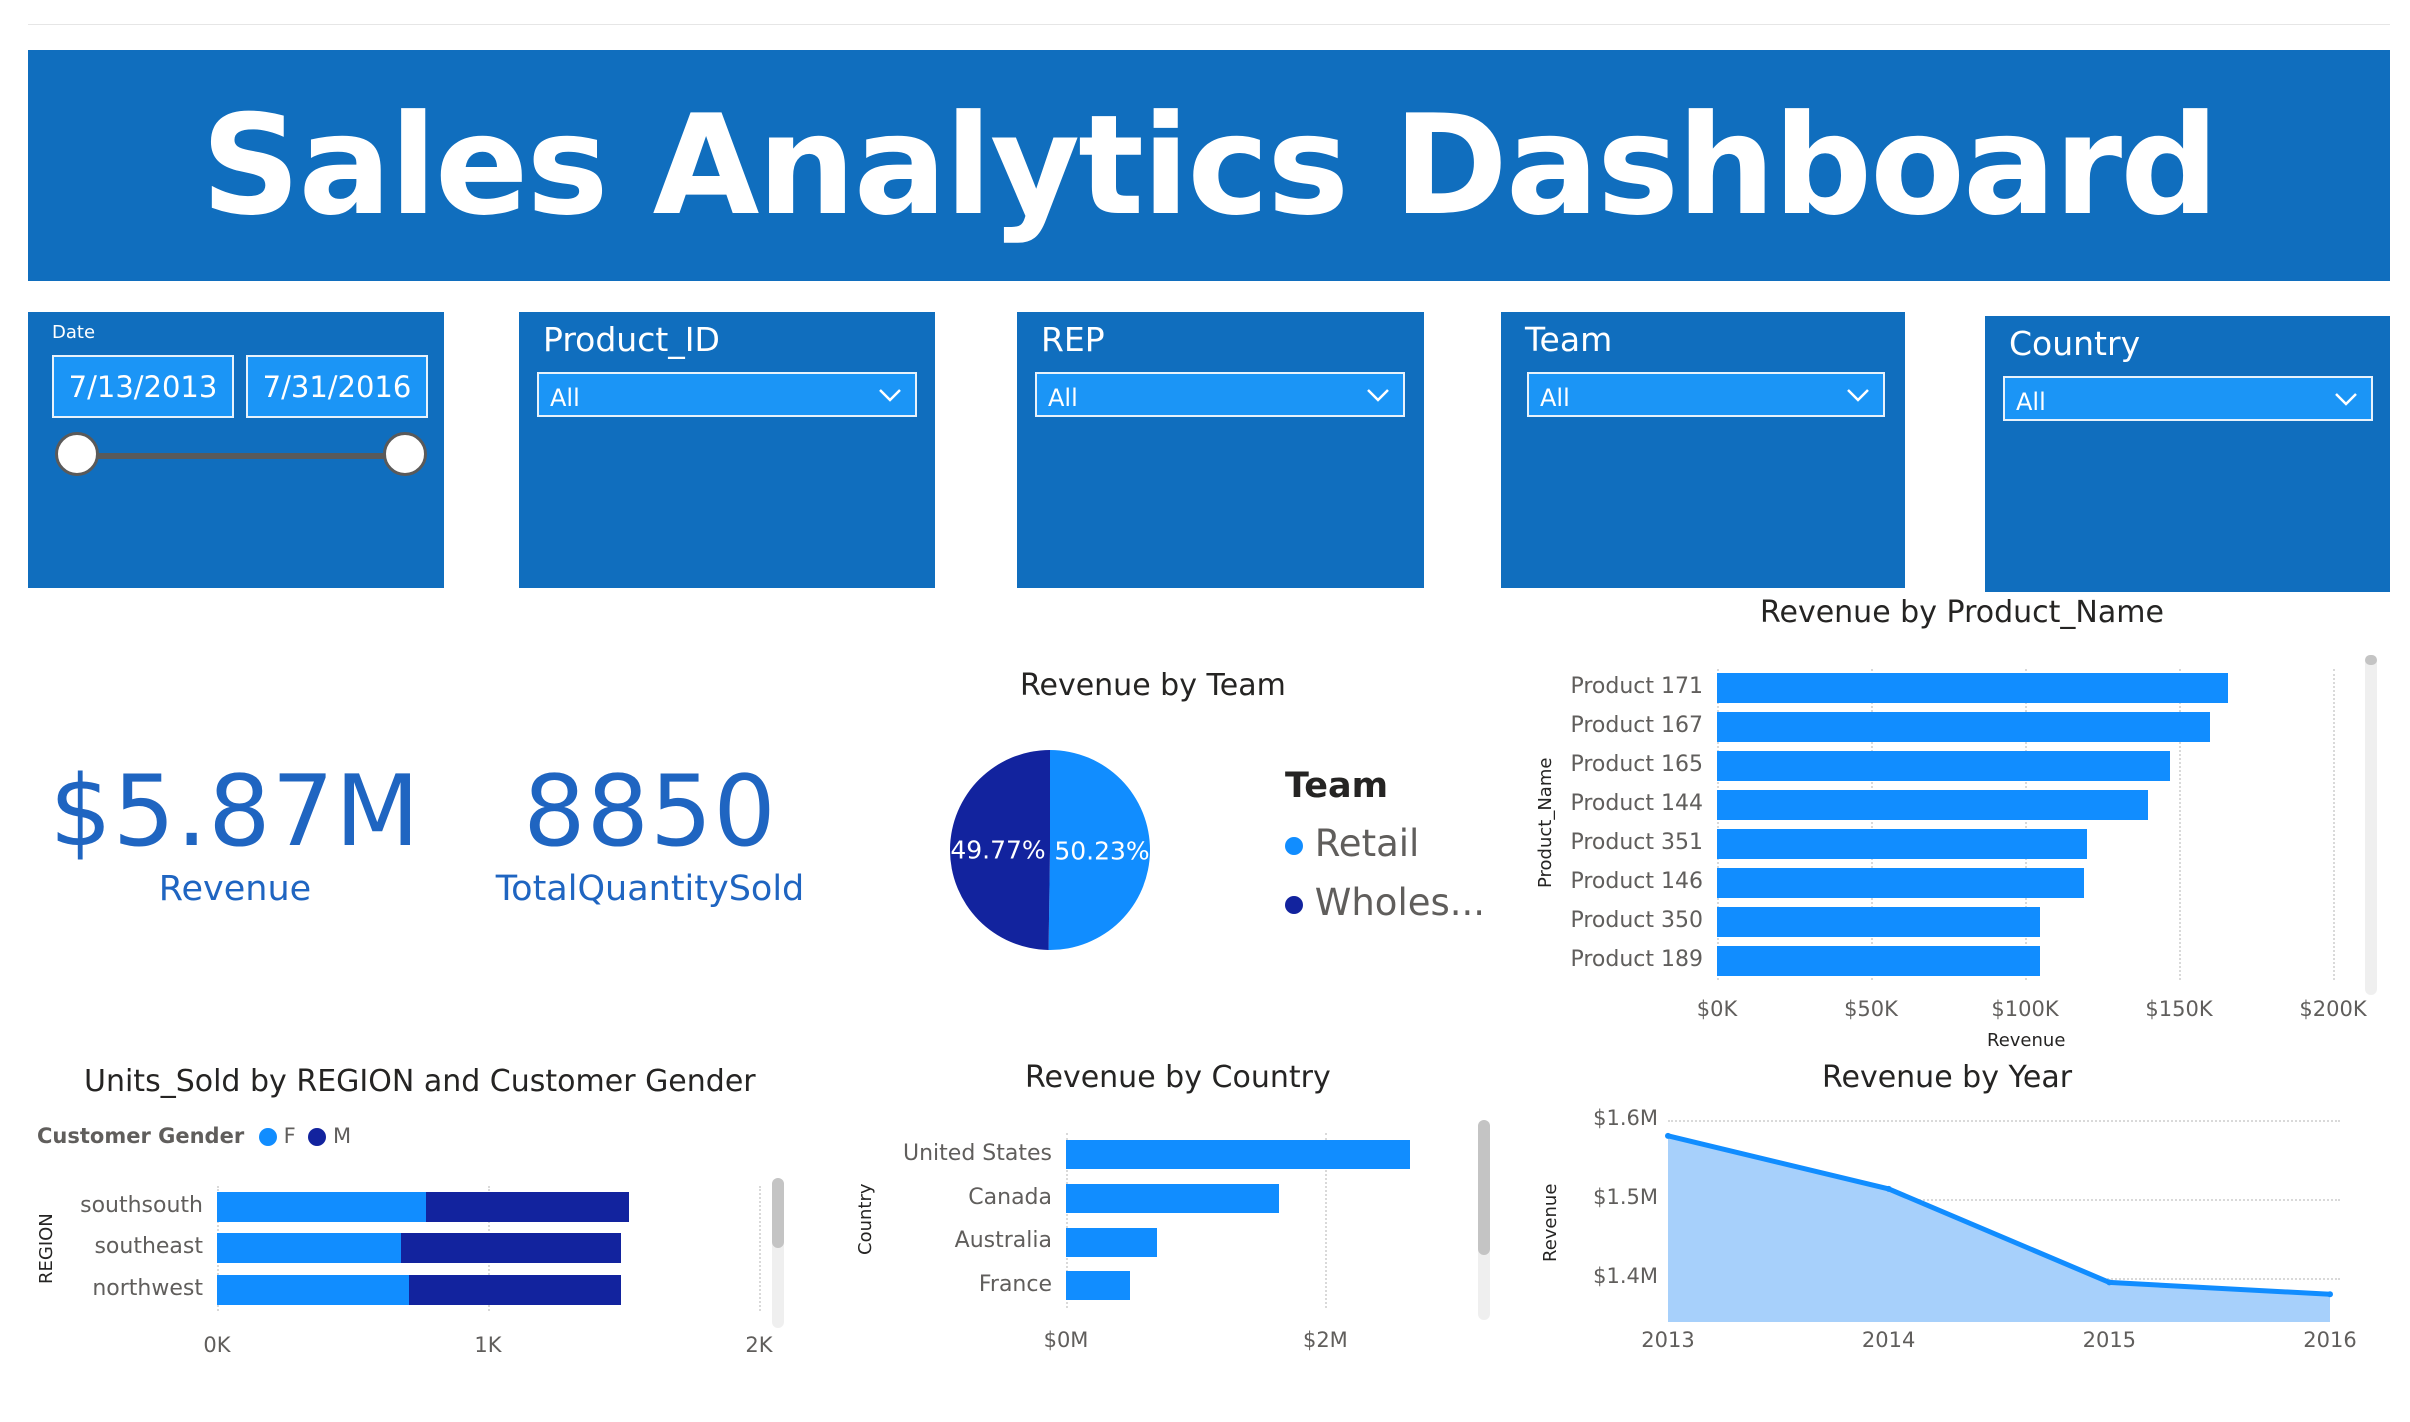  What do you see at coordinates (488, 1345) in the screenshot?
I see `region-tick-1k: 1K` at bounding box center [488, 1345].